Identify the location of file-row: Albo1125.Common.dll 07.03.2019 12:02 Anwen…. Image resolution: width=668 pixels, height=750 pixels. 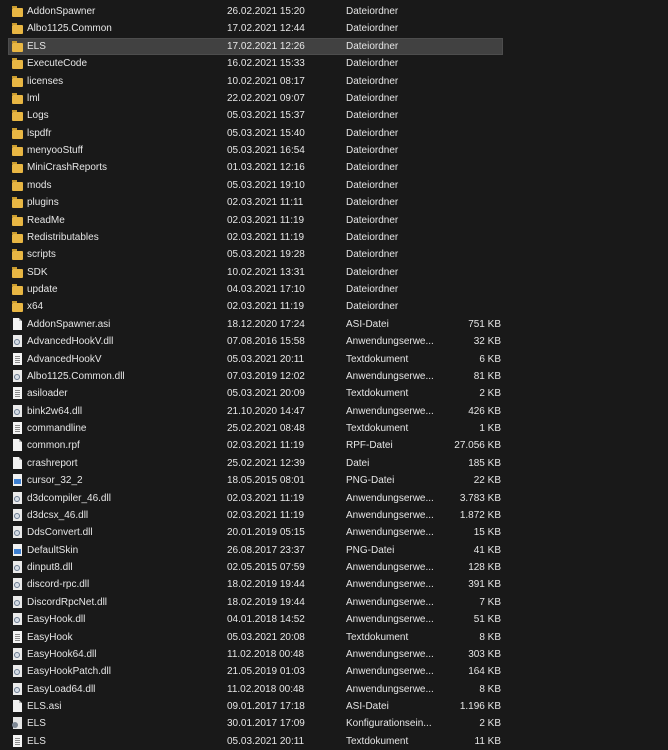
(334, 376).